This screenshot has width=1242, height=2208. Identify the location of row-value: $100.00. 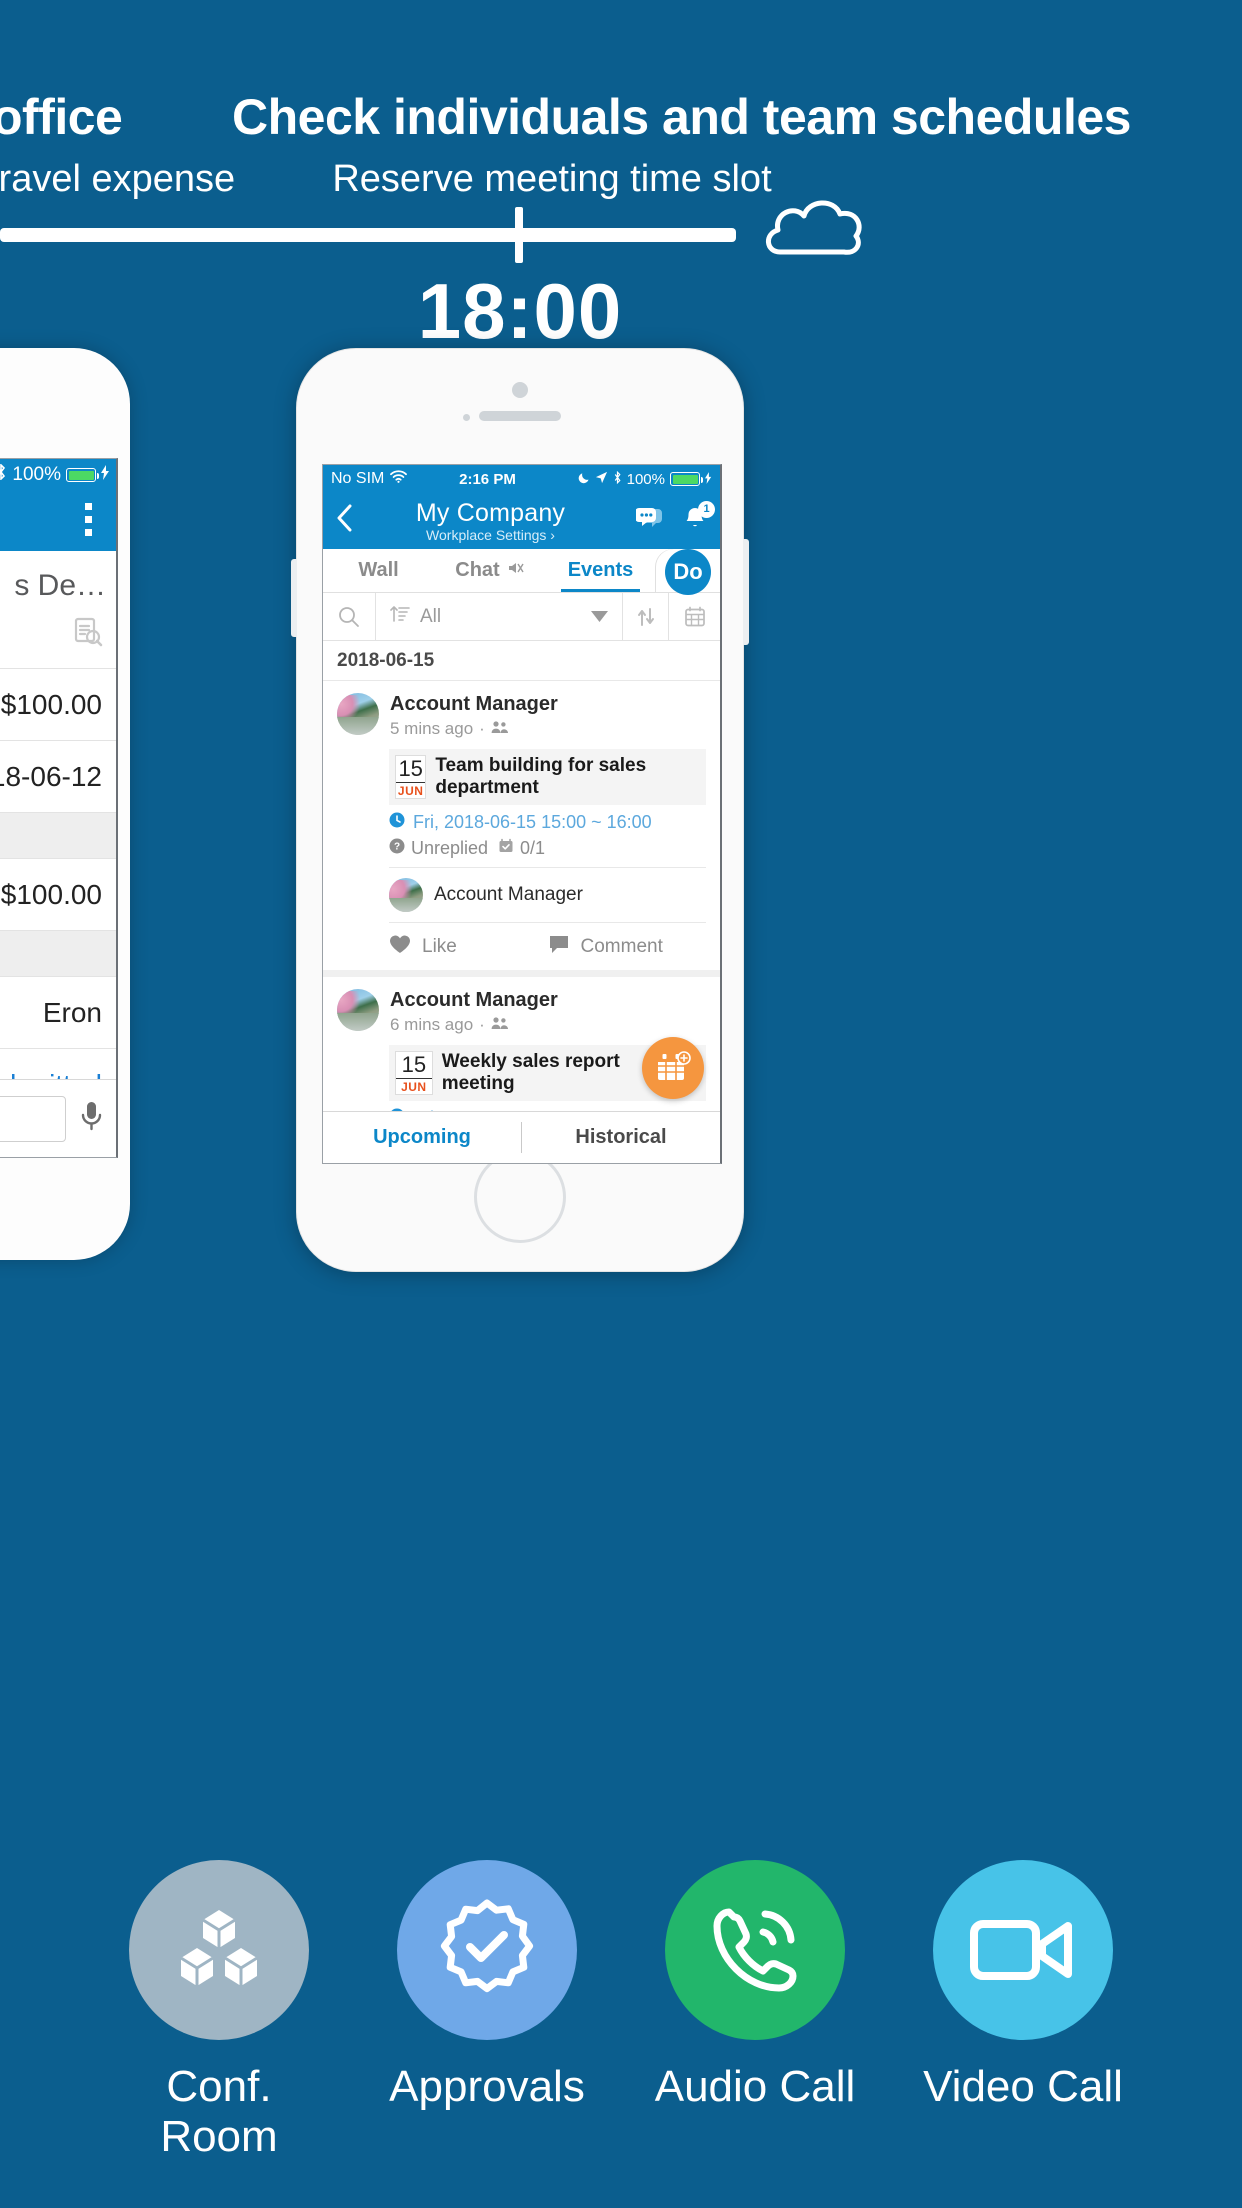
(51, 704).